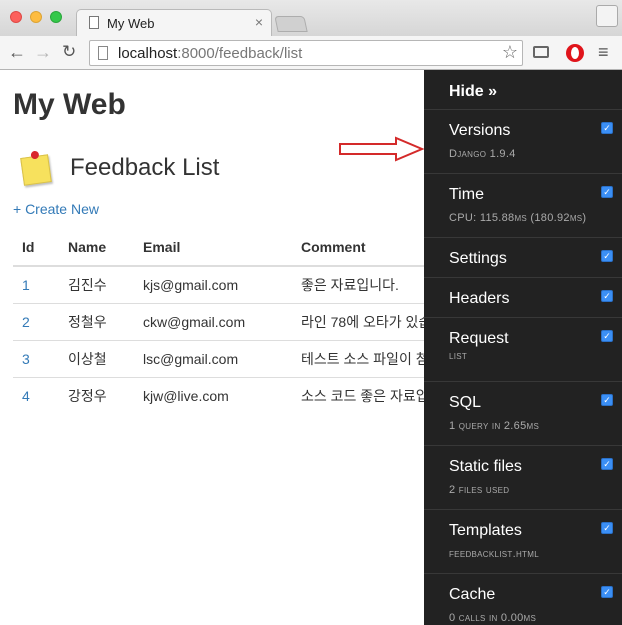 The image size is (622, 625). Describe the element at coordinates (458, 356) in the screenshot. I see `panel-subtitle: list` at that location.